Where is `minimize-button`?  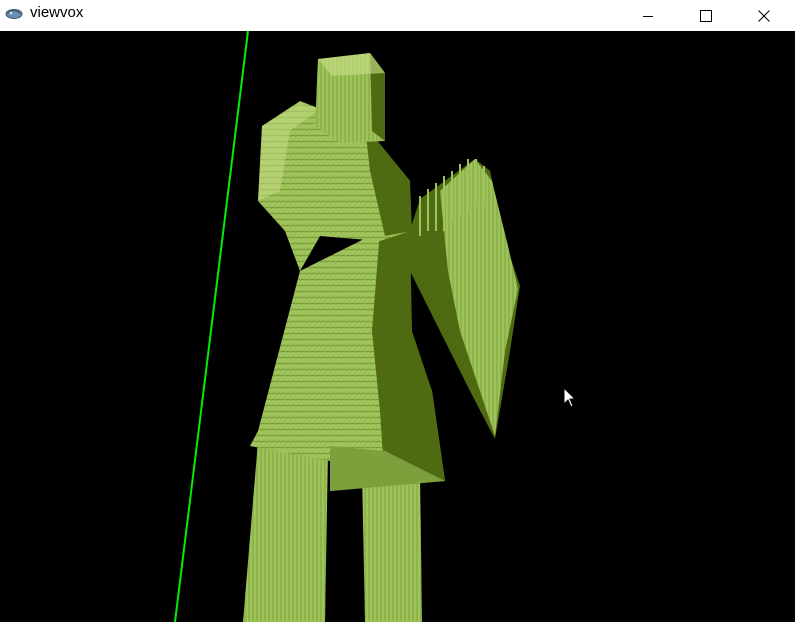 minimize-button is located at coordinates (648, 15).